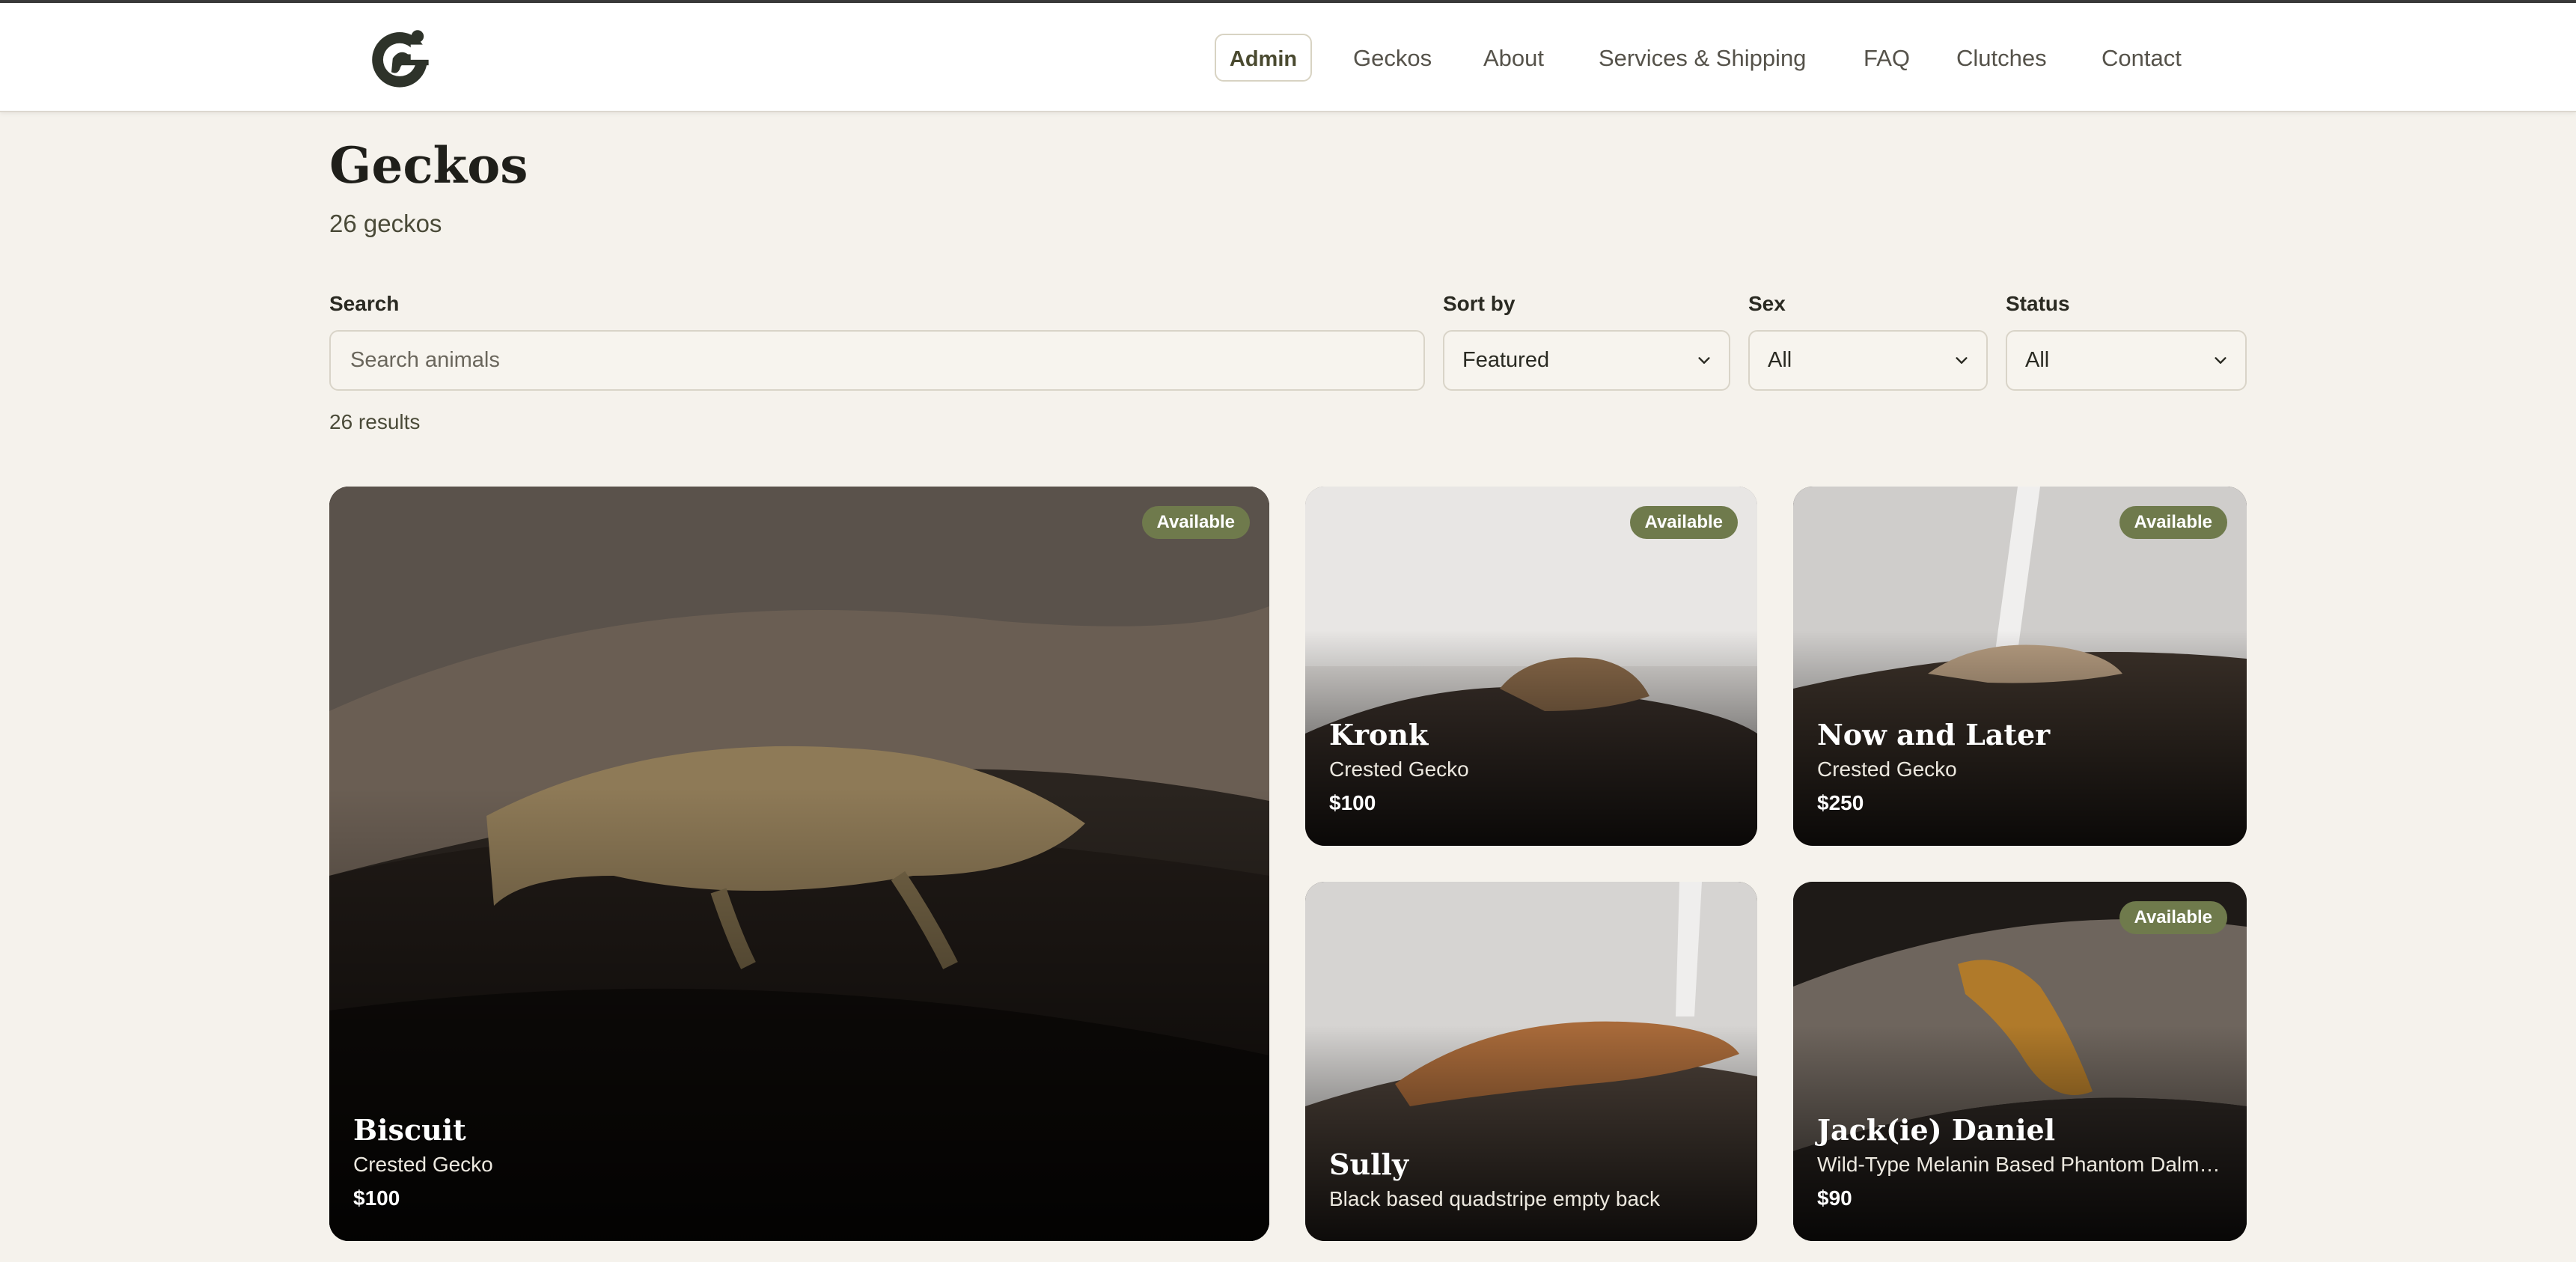 The width and height of the screenshot is (2576, 1262). Describe the element at coordinates (1531, 1181) in the screenshot. I see `card-info: Sully Black based quadstripe empty back` at that location.